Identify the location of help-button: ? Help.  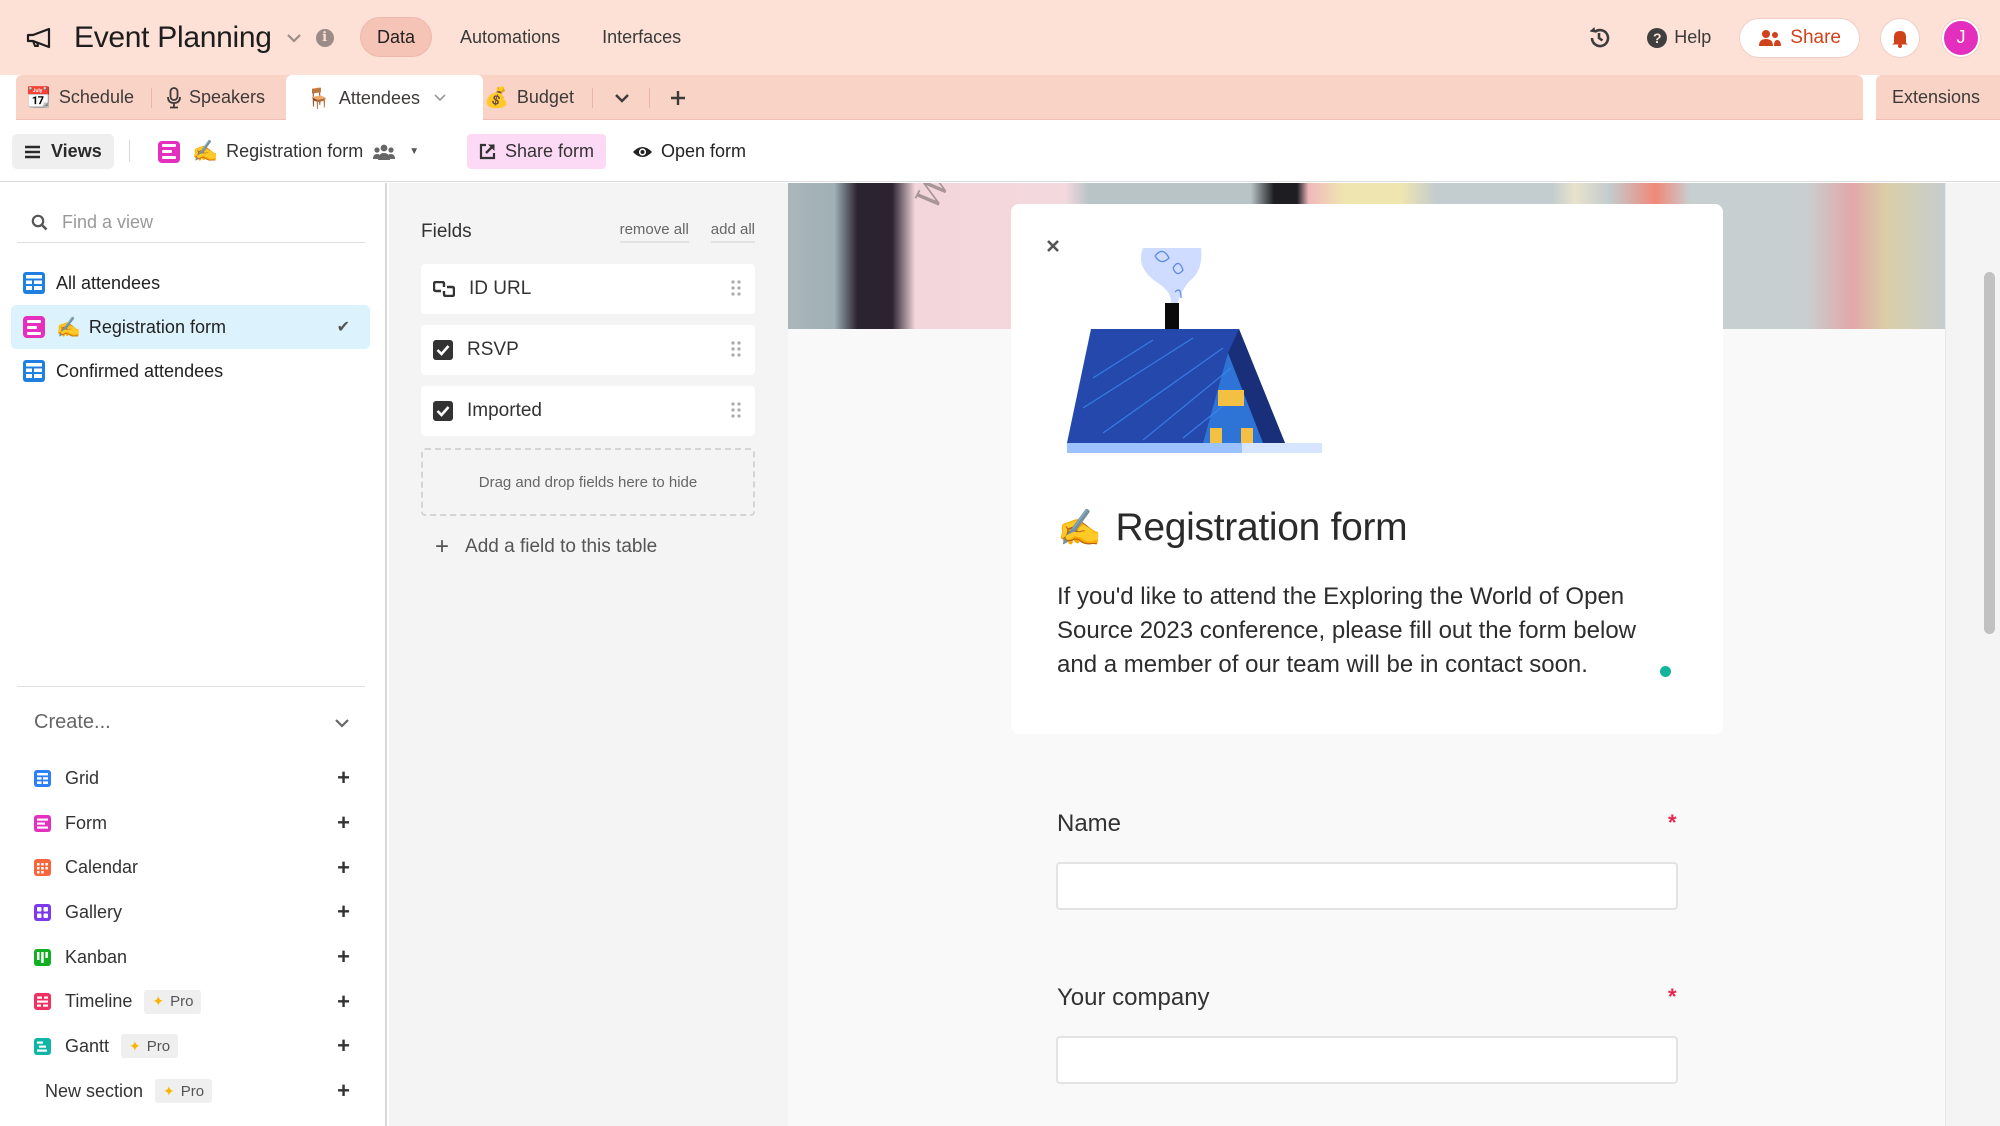
(1679, 37).